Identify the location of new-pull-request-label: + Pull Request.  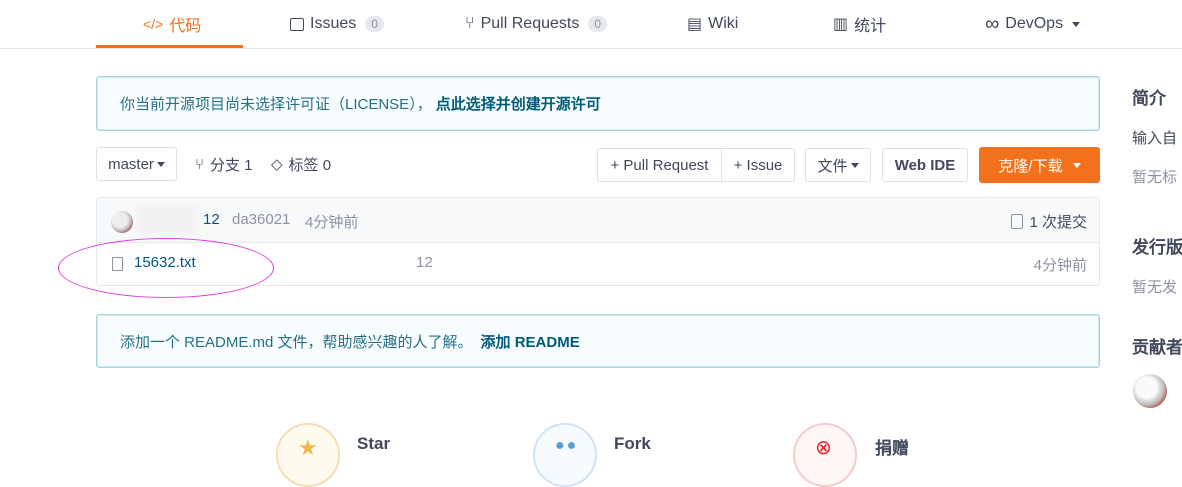
(659, 165).